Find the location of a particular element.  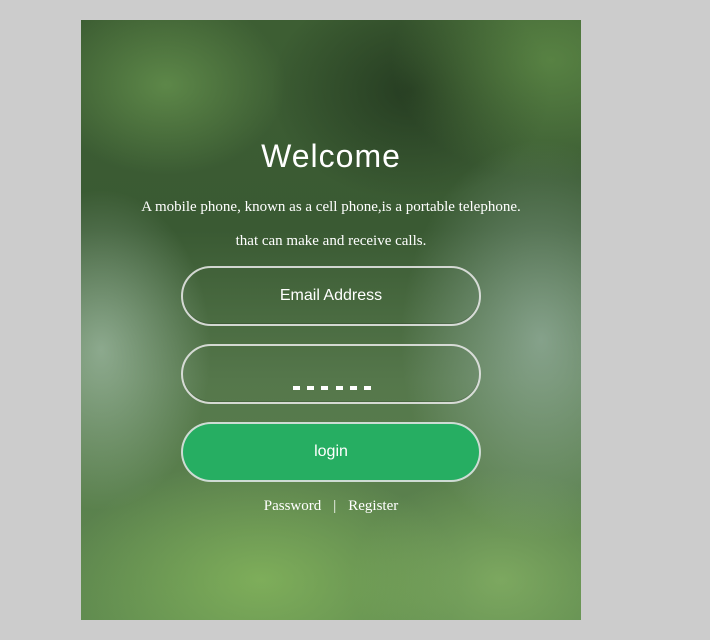

password-link: Password is located at coordinates (293, 506).